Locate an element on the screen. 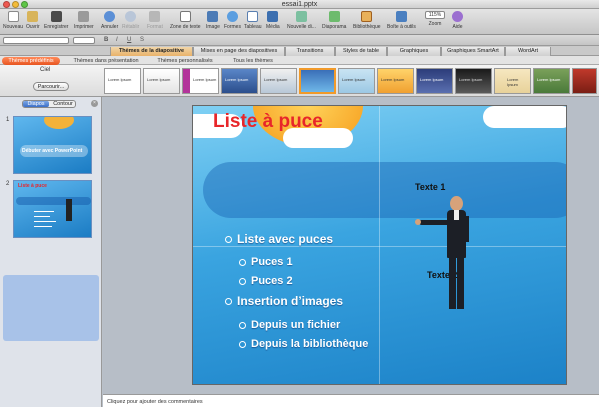 The height and width of the screenshot is (407, 599). theme-thumb-blank: Lorem Ipsum is located at coordinates (122, 81).